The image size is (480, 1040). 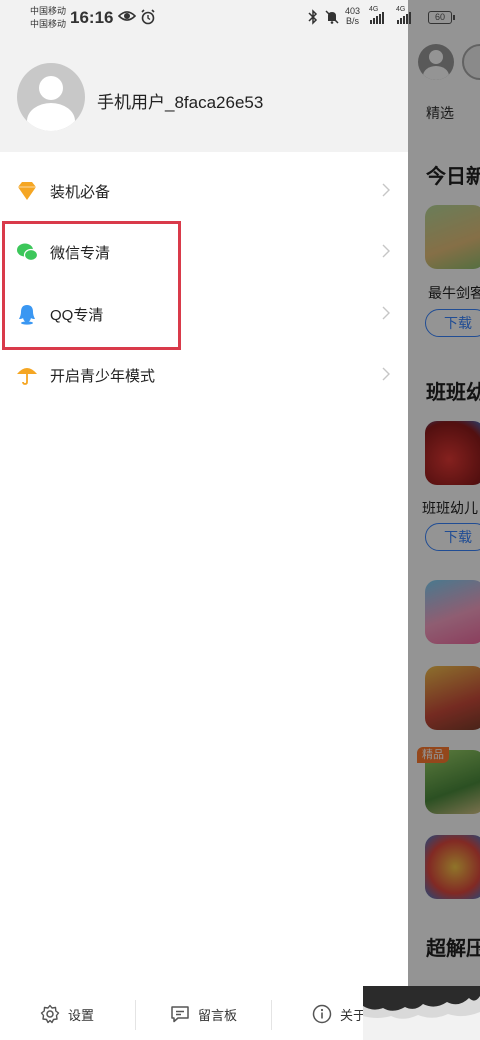 What do you see at coordinates (204, 191) in the screenshot?
I see `menu-item-essentials: 装机必备` at bounding box center [204, 191].